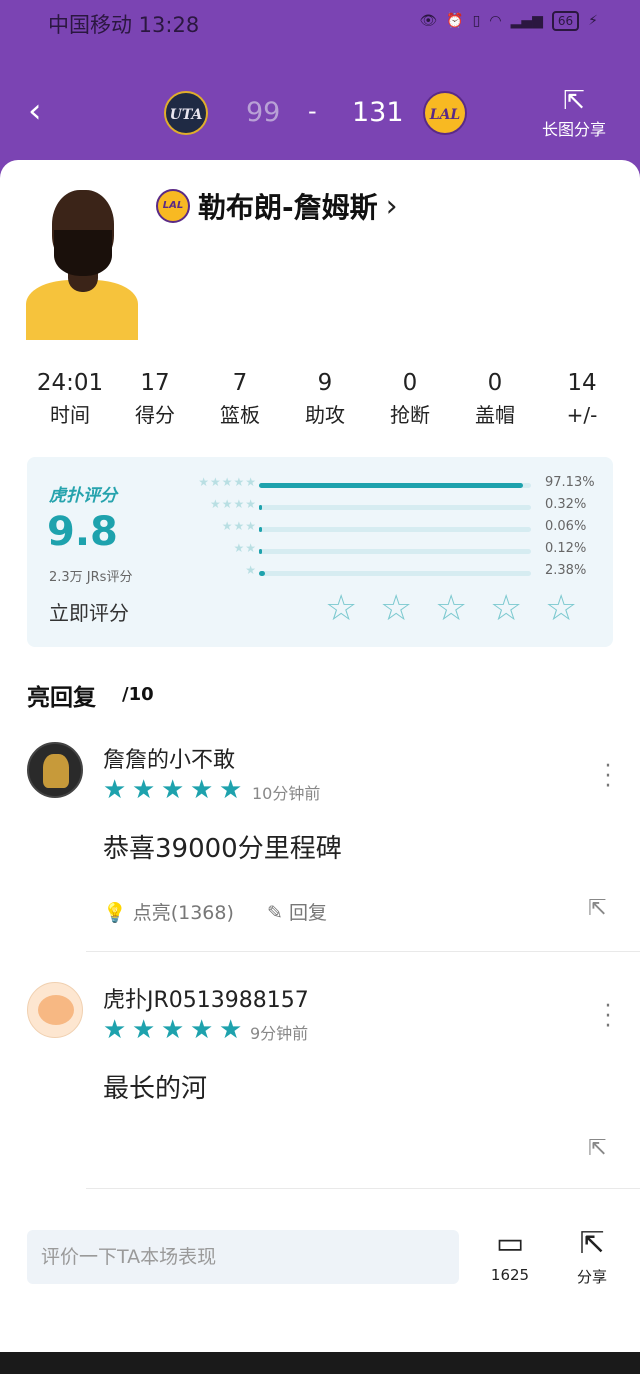 Image resolution: width=640 pixels, height=1374 pixels. I want to click on stat-steals: 0 抢断, so click(410, 398).